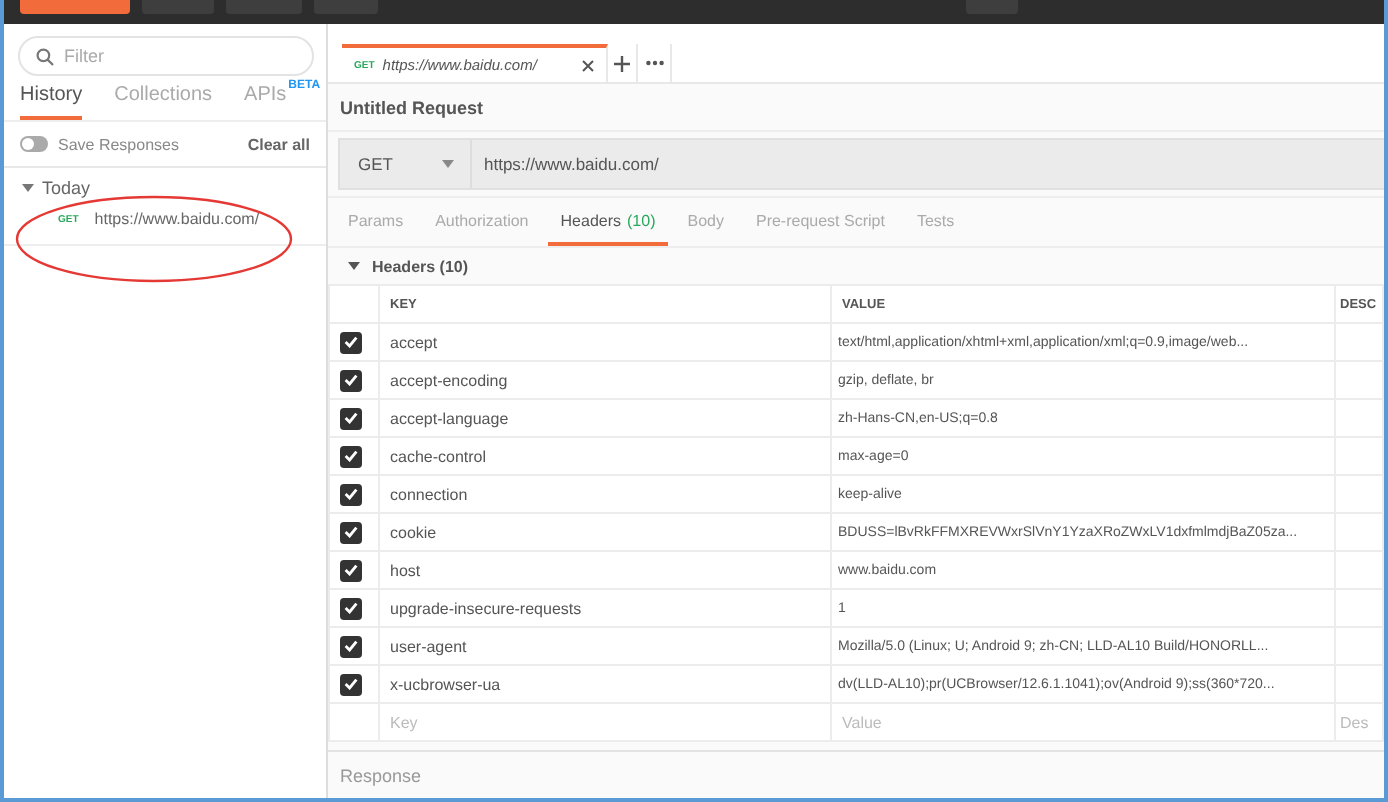 Image resolution: width=1388 pixels, height=802 pixels. Describe the element at coordinates (278, 144) in the screenshot. I see `clear-all-link: Clear all` at that location.